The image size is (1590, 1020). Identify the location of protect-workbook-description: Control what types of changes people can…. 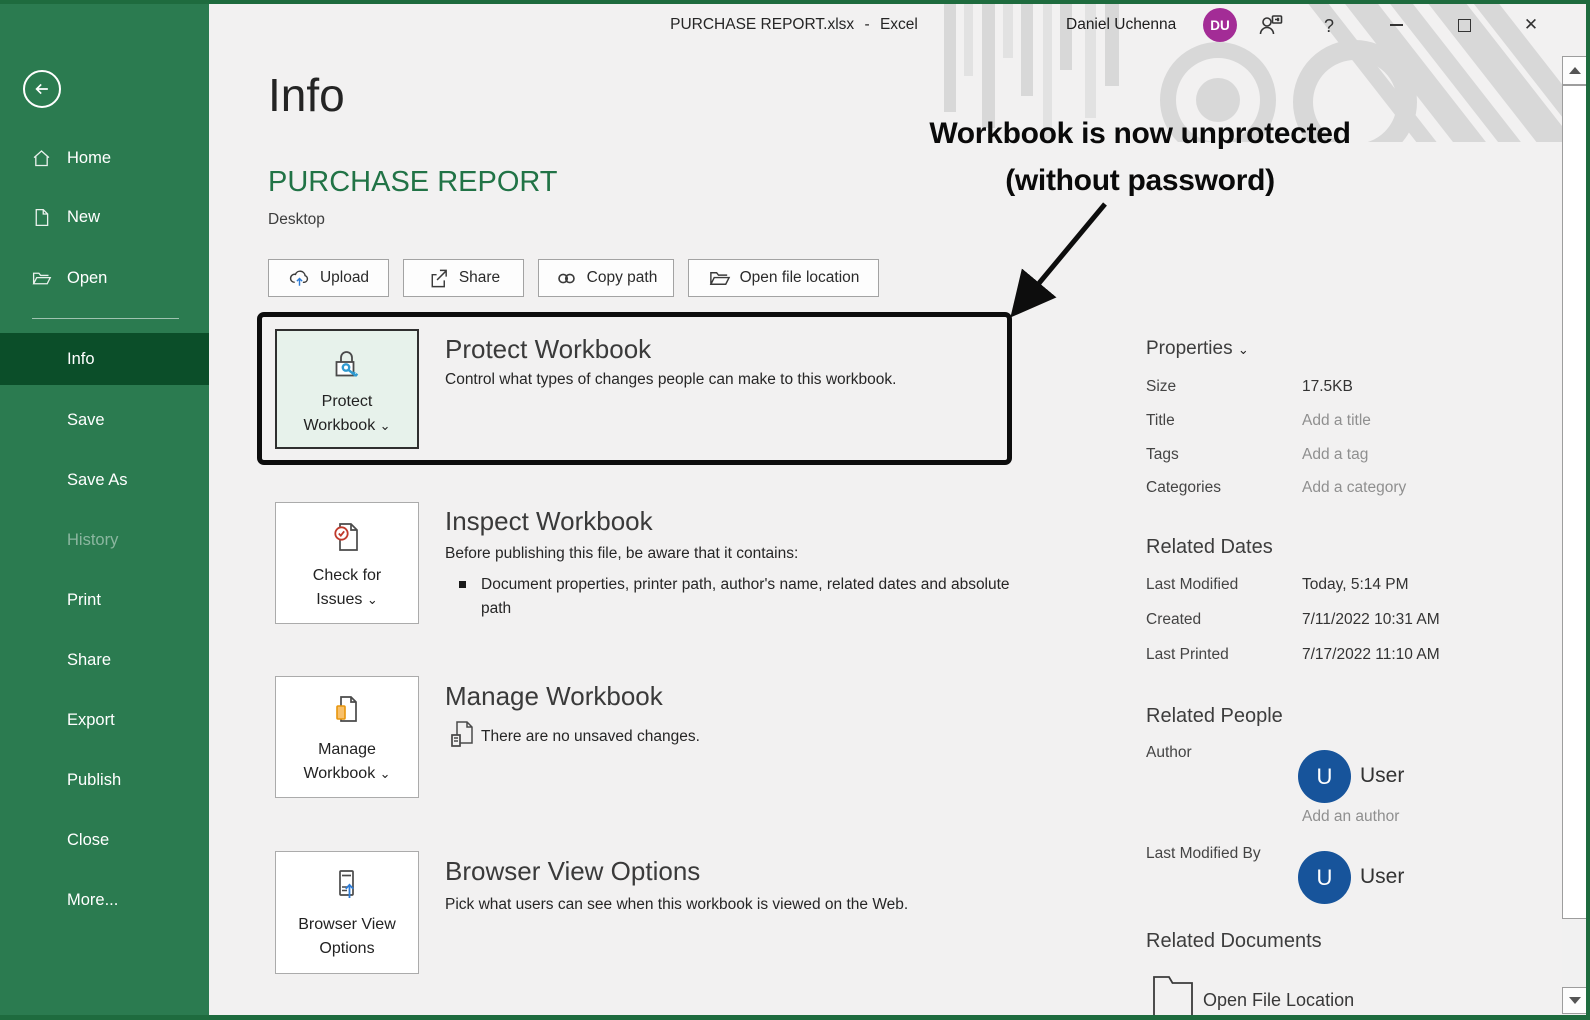
(671, 379).